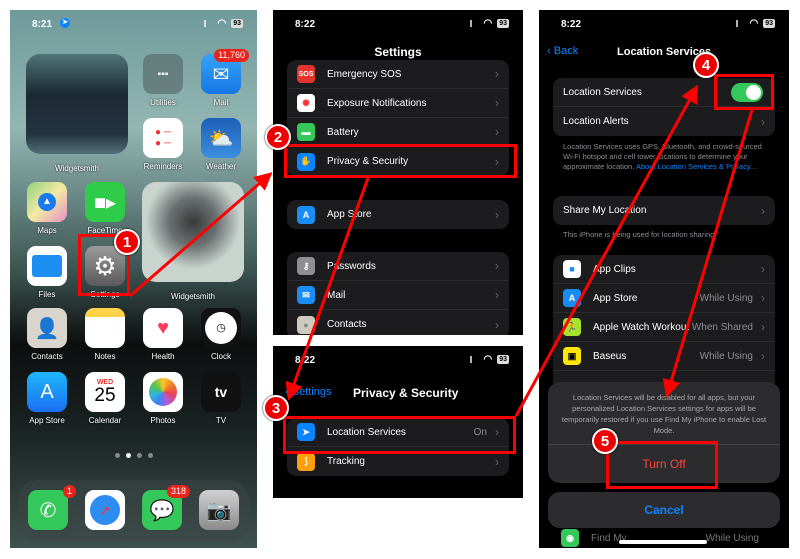 This screenshot has height=559, width=800. I want to click on app-clock: ◷ Clock, so click(221, 334).